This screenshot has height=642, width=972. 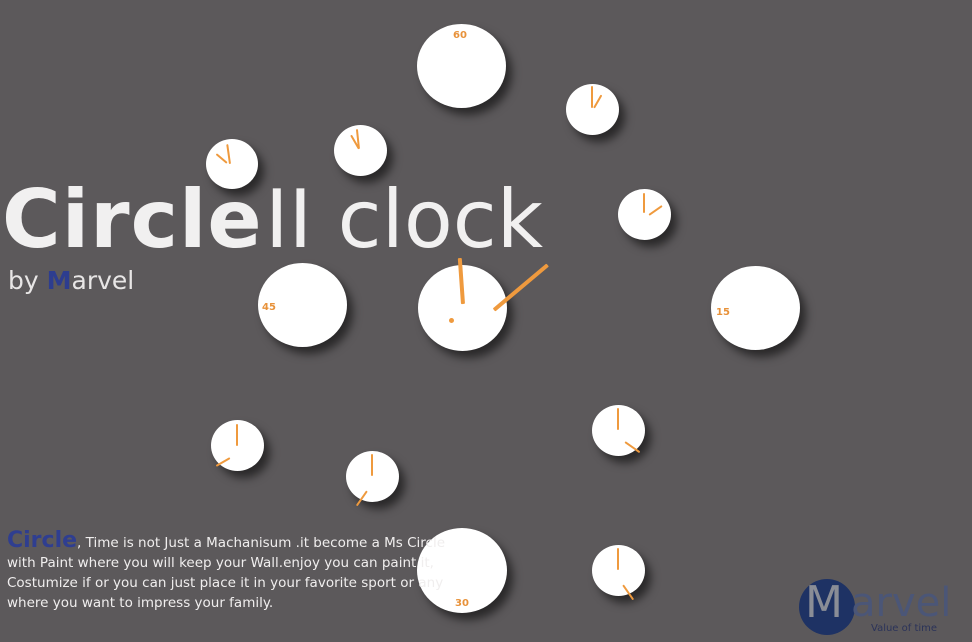 I want to click on description-lead: Circle, so click(x=42, y=540).